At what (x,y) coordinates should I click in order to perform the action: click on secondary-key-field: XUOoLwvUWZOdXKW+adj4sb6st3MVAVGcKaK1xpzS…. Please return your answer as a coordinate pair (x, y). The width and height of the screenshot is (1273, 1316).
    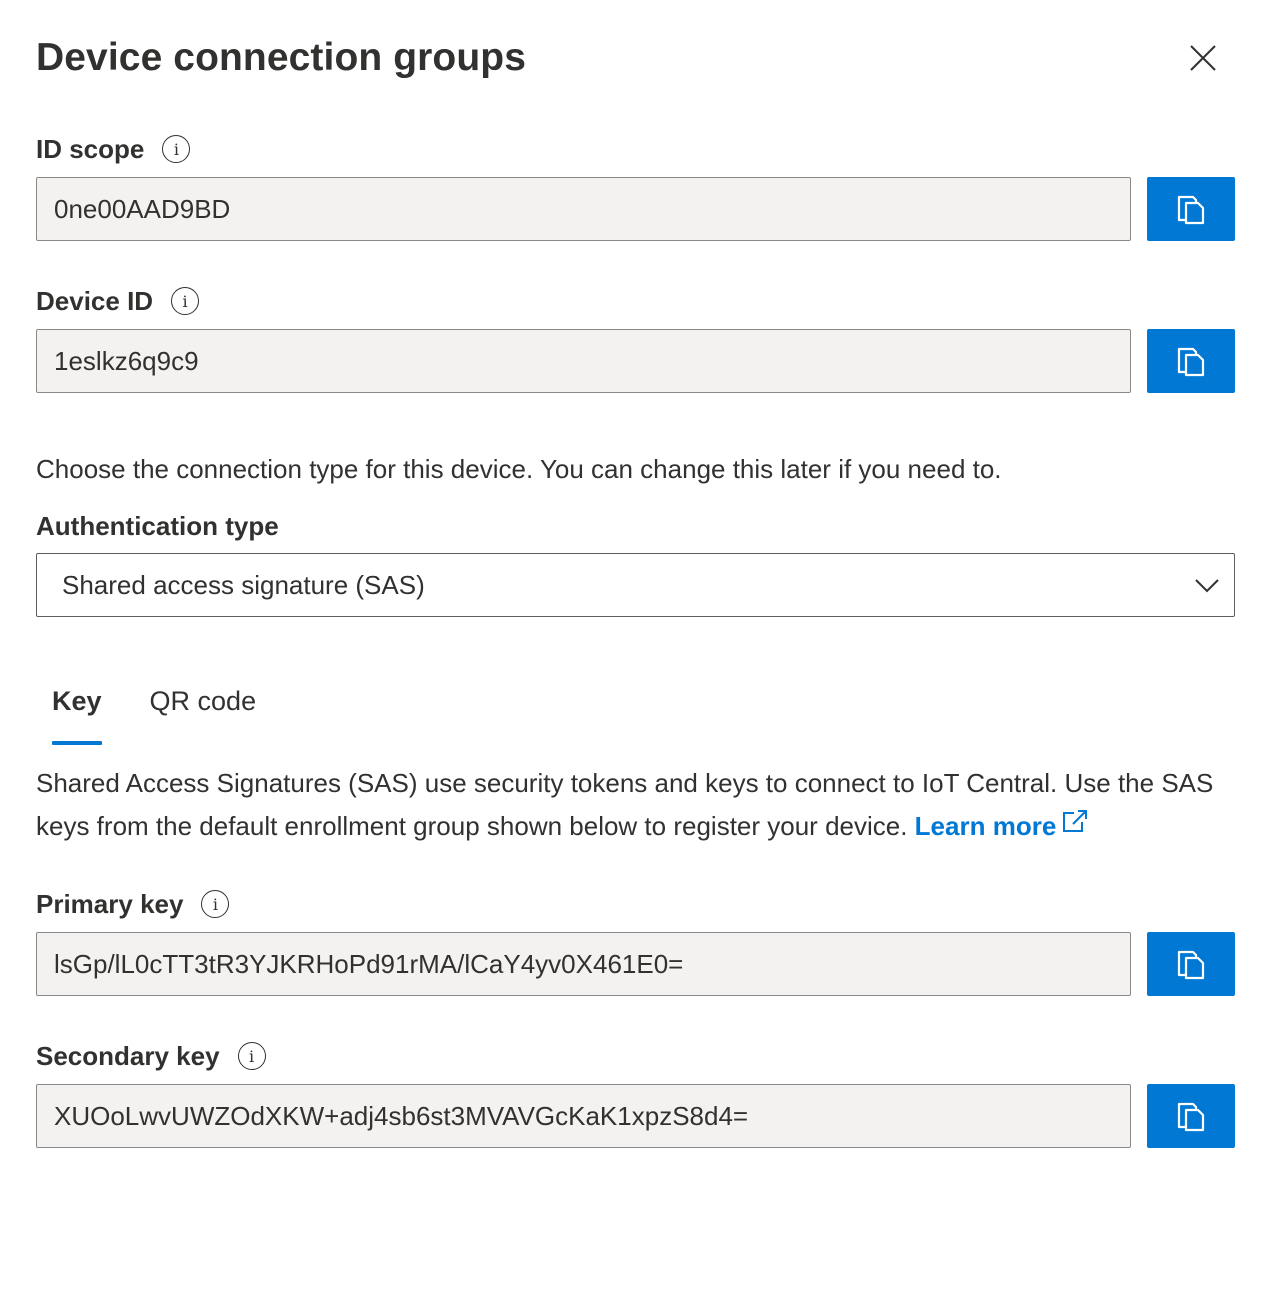
    Looking at the image, I should click on (583, 1116).